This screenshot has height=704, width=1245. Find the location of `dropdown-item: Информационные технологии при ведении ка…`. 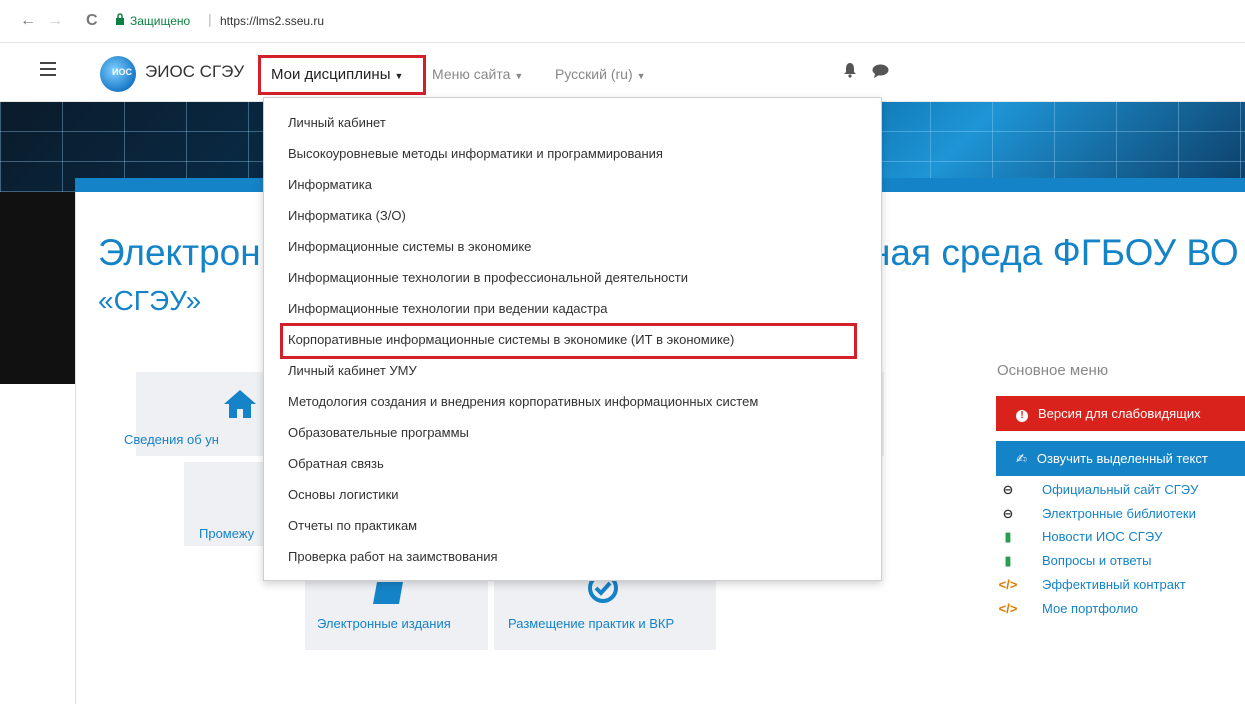

dropdown-item: Информационные технологии при ведении ка… is located at coordinates (447, 308).